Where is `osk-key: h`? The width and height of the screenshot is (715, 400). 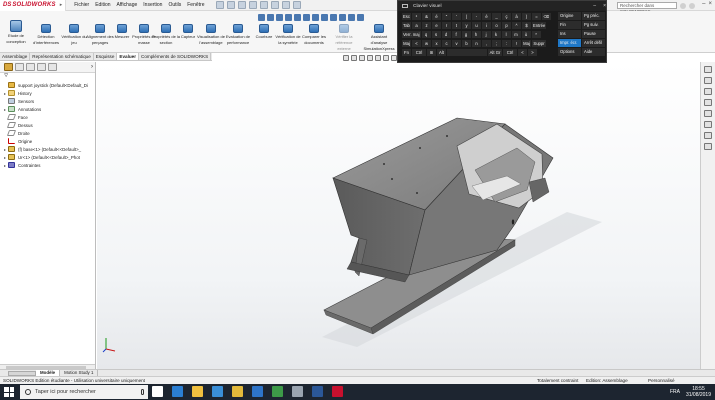
osk-key: h is located at coordinates (476, 34).